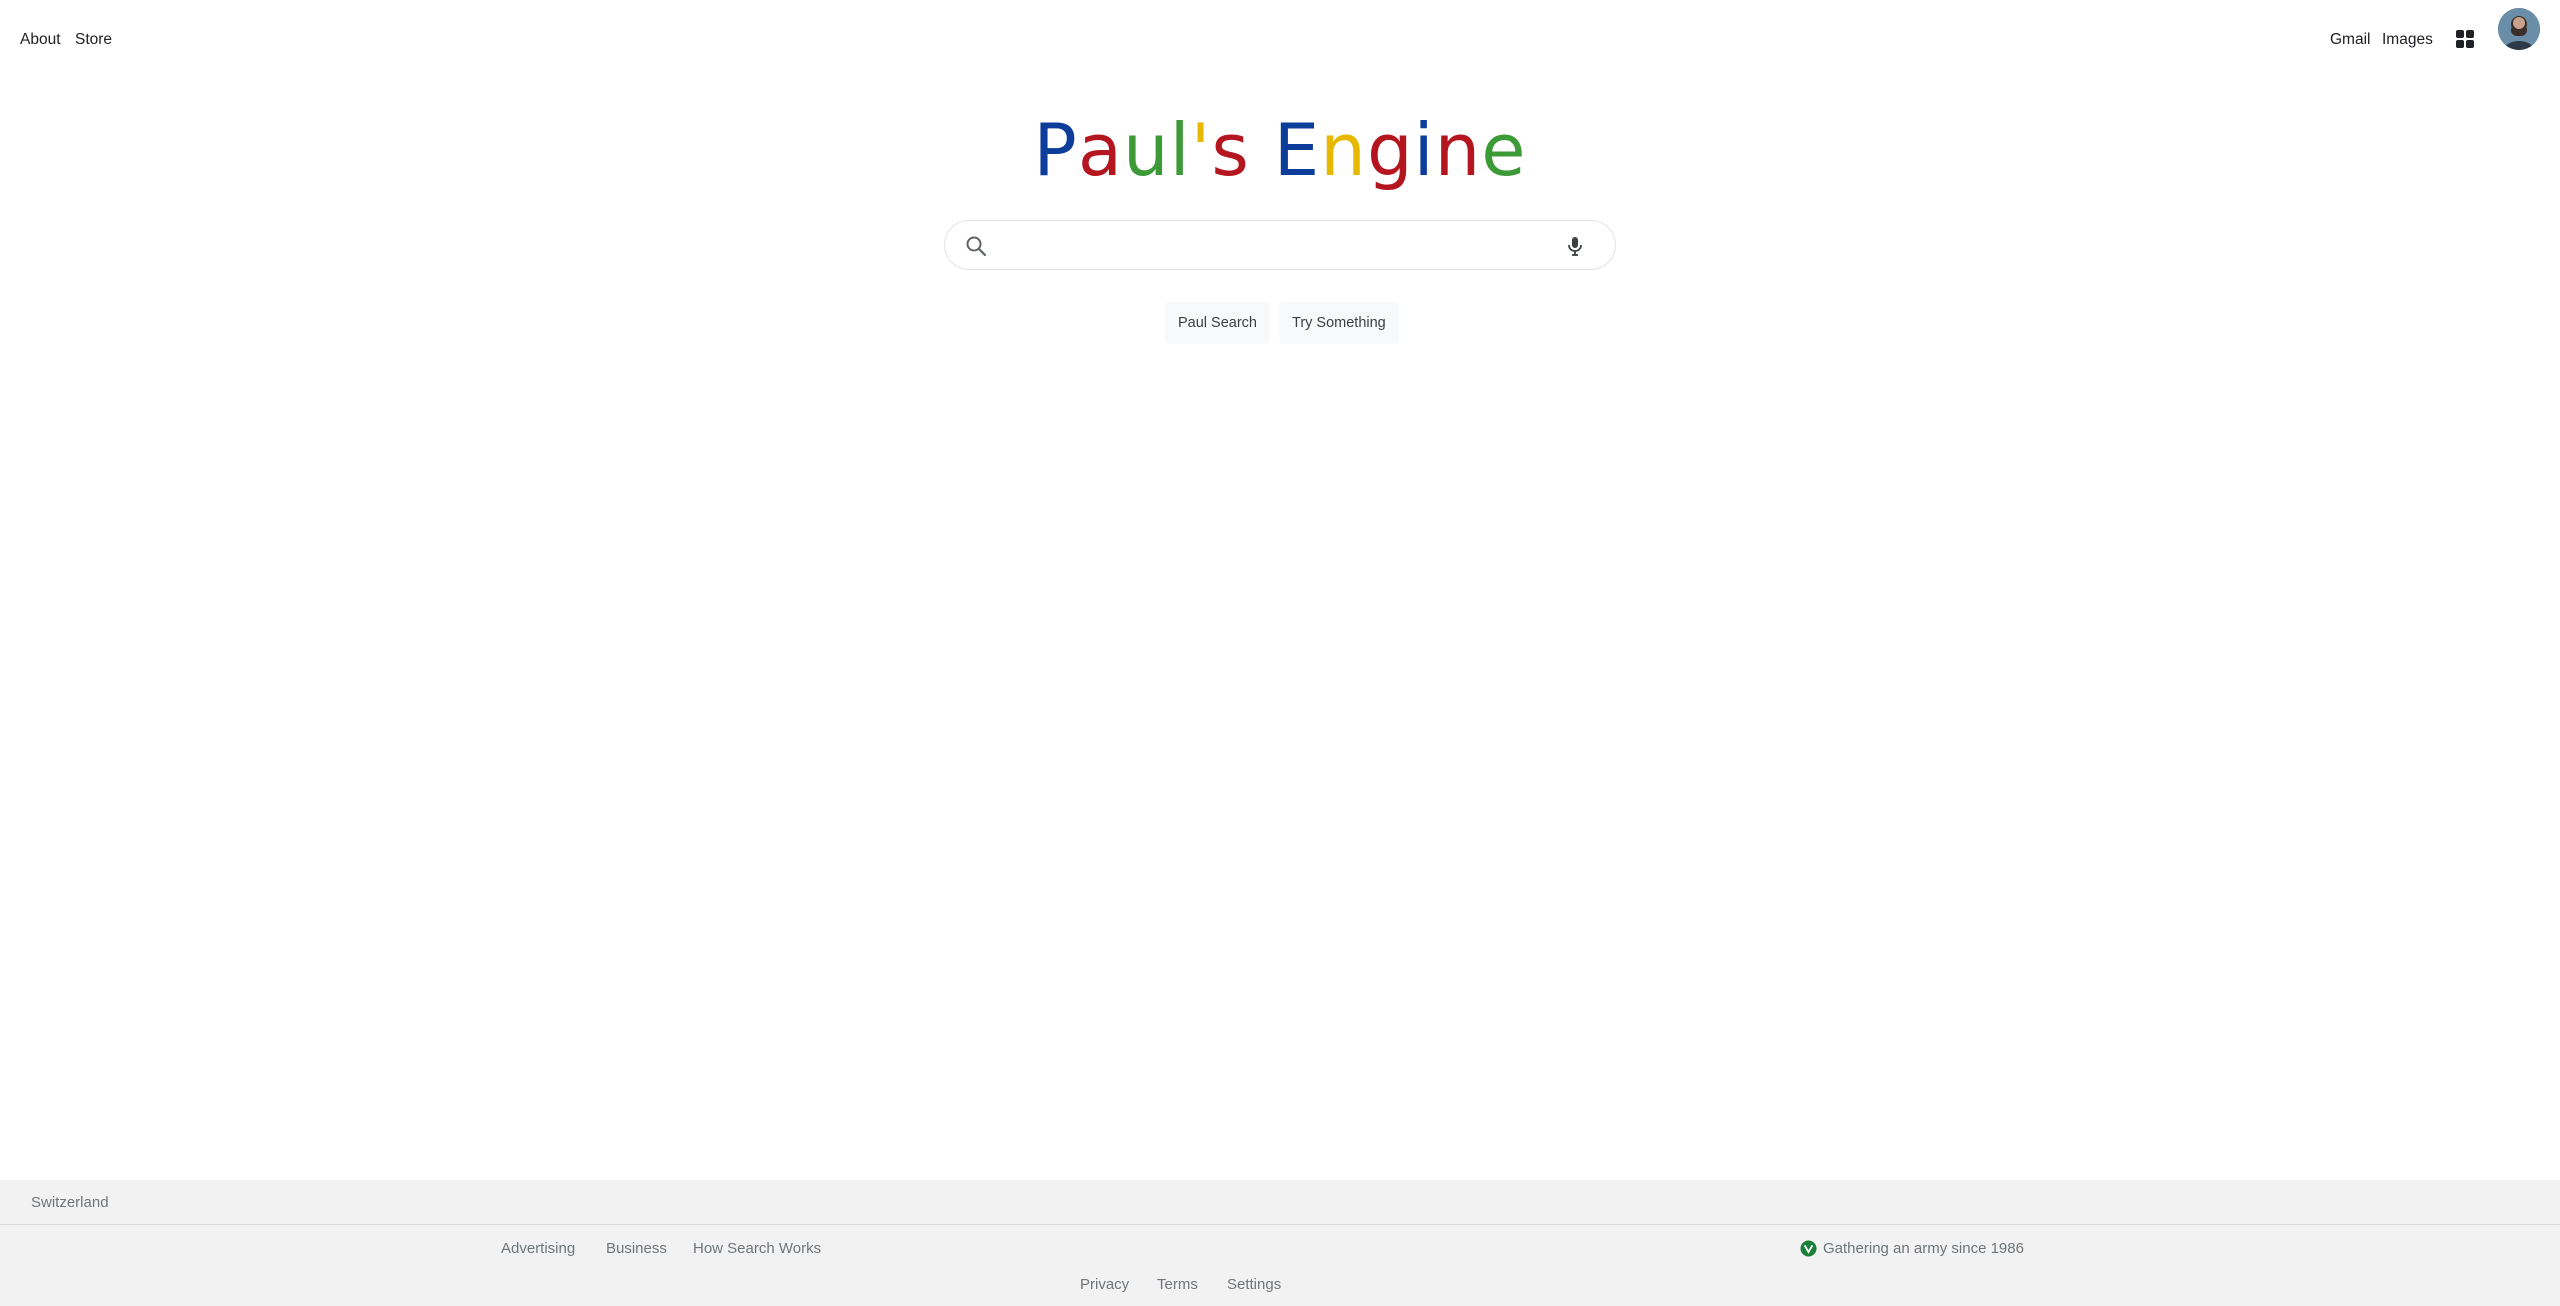 The width and height of the screenshot is (2560, 1306). Describe the element at coordinates (1262, 150) in the screenshot. I see `logo-letter` at that location.